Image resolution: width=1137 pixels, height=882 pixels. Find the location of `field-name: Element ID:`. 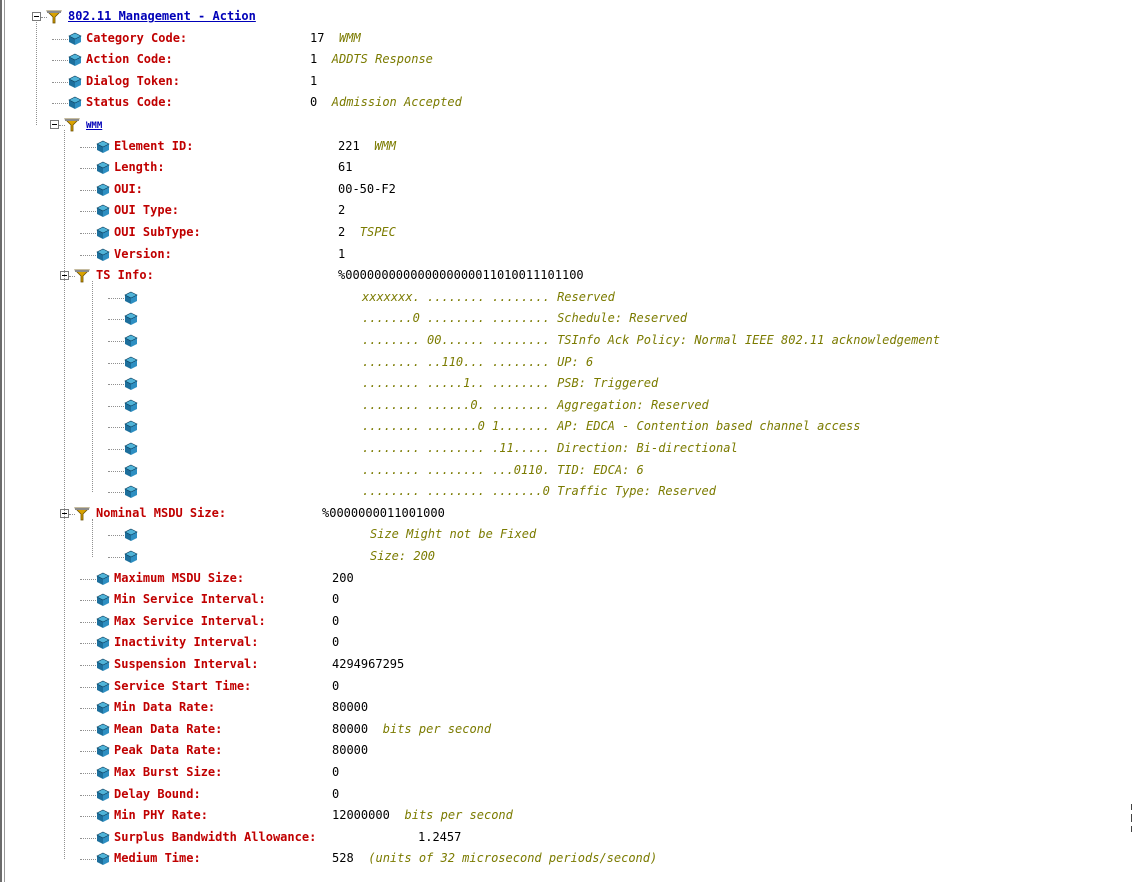

field-name: Element ID: is located at coordinates (153, 146).